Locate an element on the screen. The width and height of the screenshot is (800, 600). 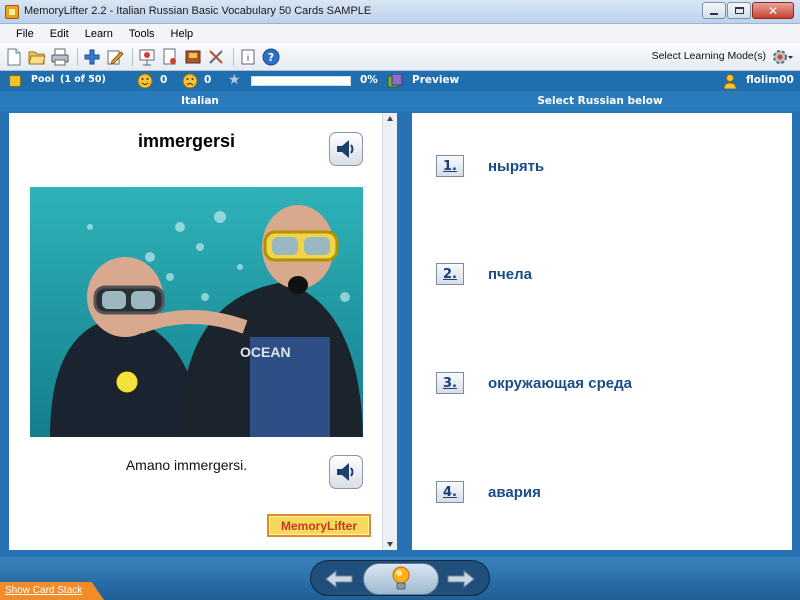
scroll-up-icon is located at coordinates (390, 118).